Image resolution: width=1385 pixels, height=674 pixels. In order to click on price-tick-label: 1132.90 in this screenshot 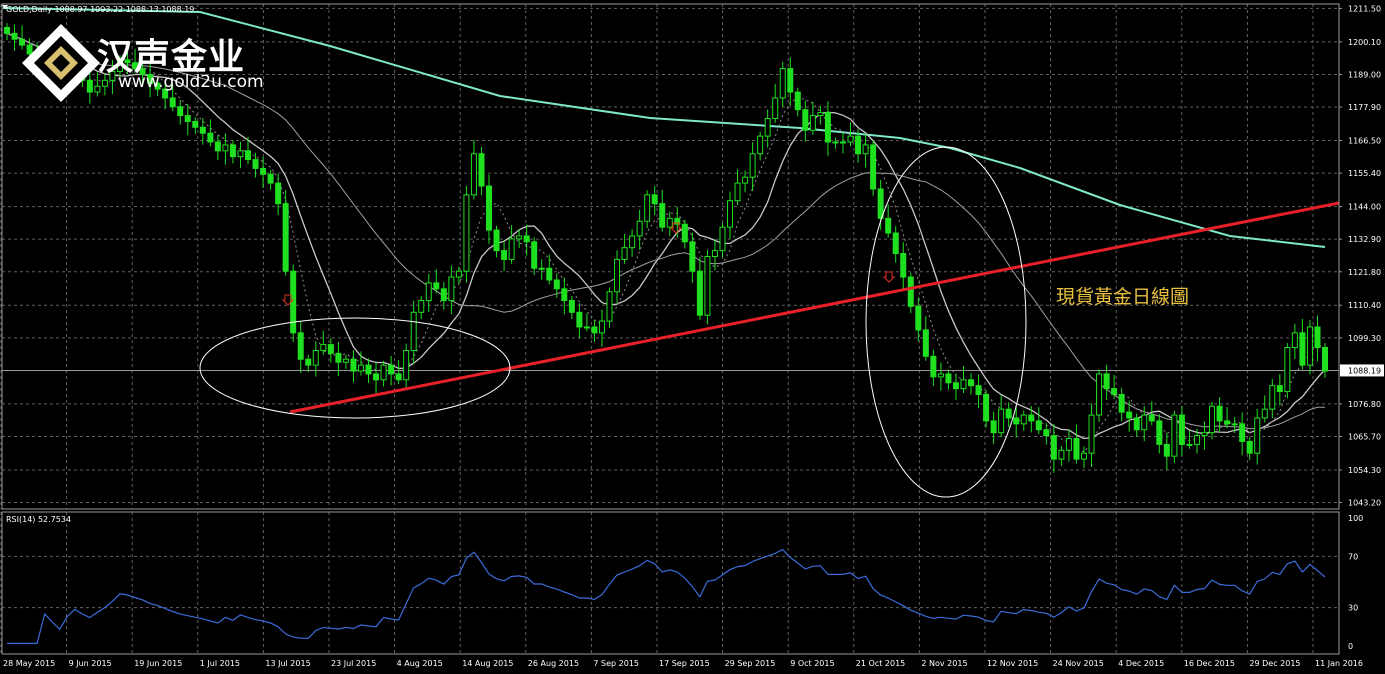, I will do `click(1364, 239)`.